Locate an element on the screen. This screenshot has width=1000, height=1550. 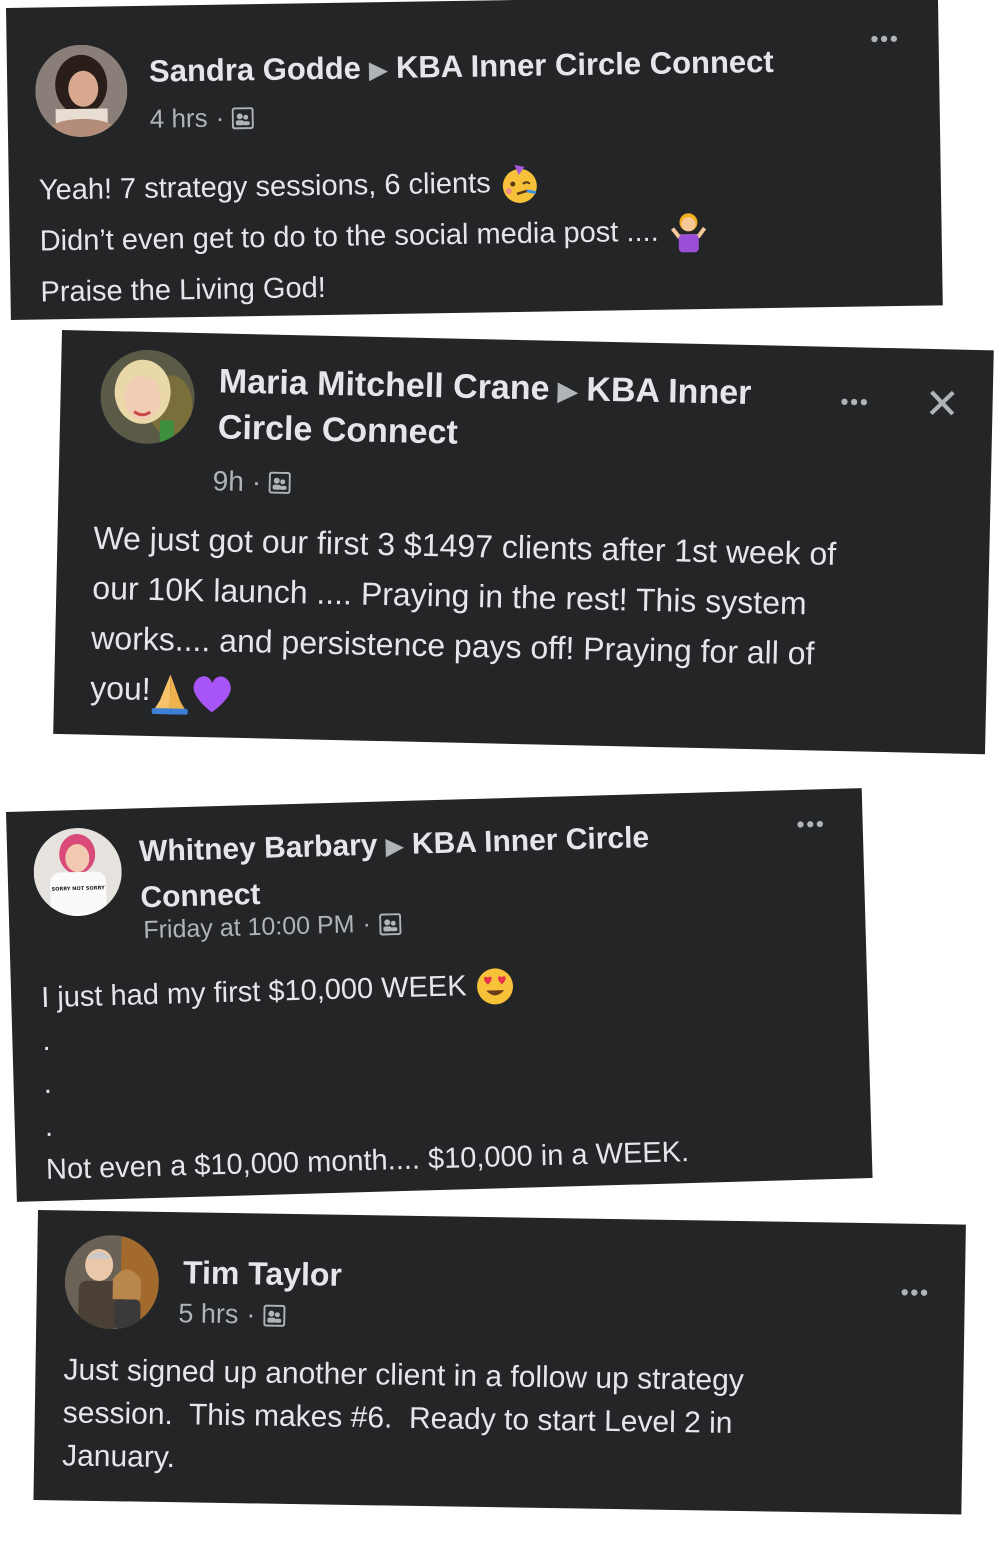
purple-heart-emoji is located at coordinates (212, 692).